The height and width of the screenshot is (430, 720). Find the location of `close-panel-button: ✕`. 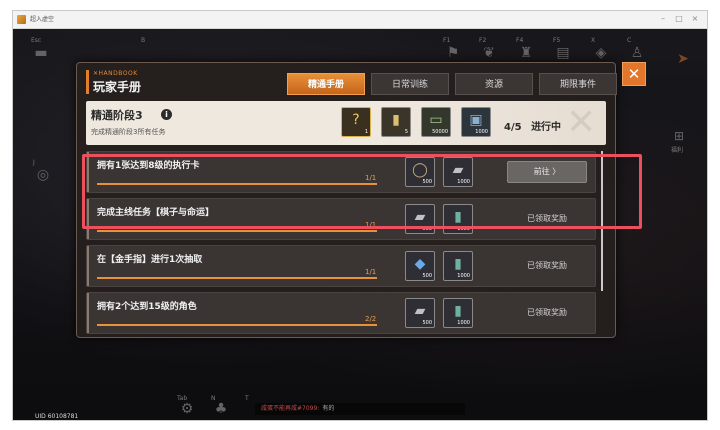

close-panel-button: ✕ is located at coordinates (634, 74).